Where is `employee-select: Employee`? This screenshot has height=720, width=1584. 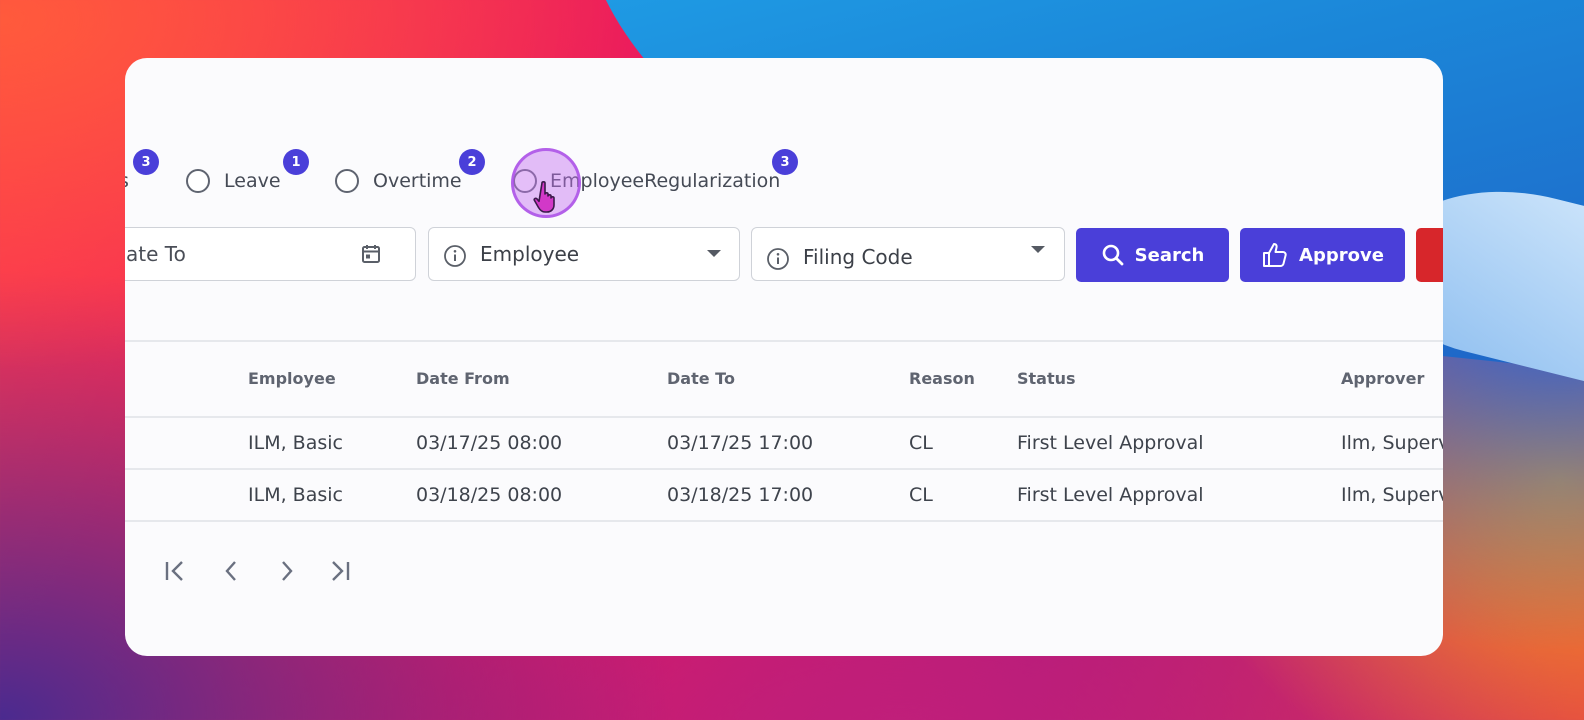 employee-select: Employee is located at coordinates (584, 254).